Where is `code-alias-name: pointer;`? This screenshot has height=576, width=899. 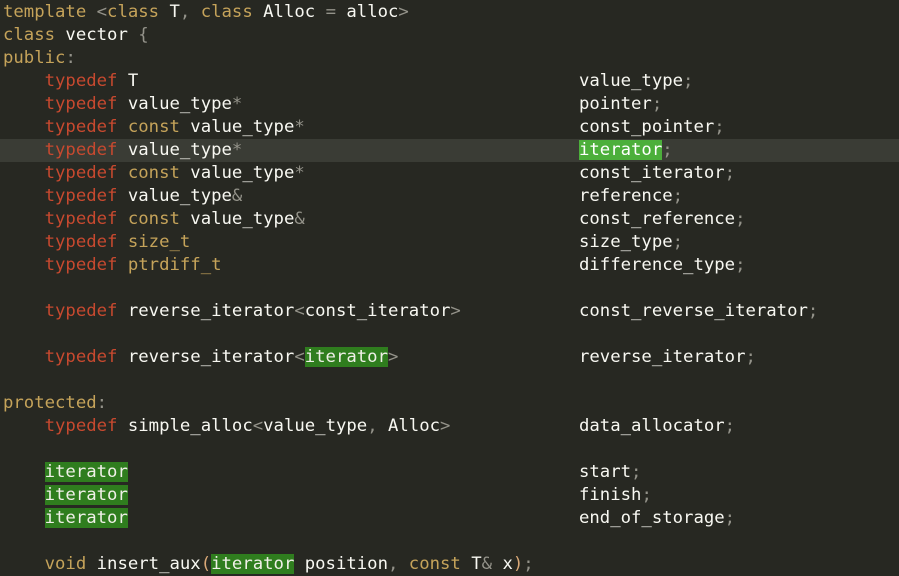
code-alias-name: pointer; is located at coordinates (620, 104).